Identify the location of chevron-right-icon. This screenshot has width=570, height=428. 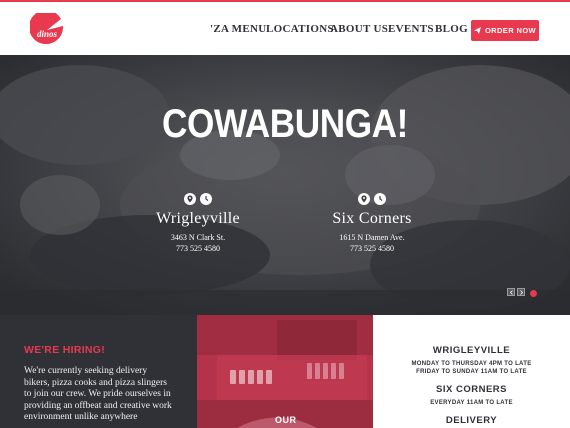
(521, 292).